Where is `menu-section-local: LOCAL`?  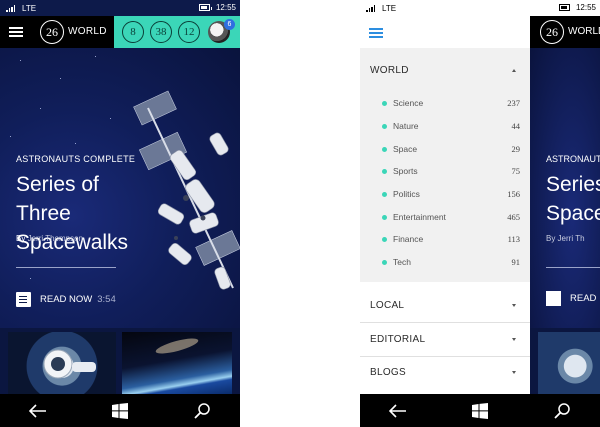
menu-section-local: LOCAL is located at coordinates (445, 305).